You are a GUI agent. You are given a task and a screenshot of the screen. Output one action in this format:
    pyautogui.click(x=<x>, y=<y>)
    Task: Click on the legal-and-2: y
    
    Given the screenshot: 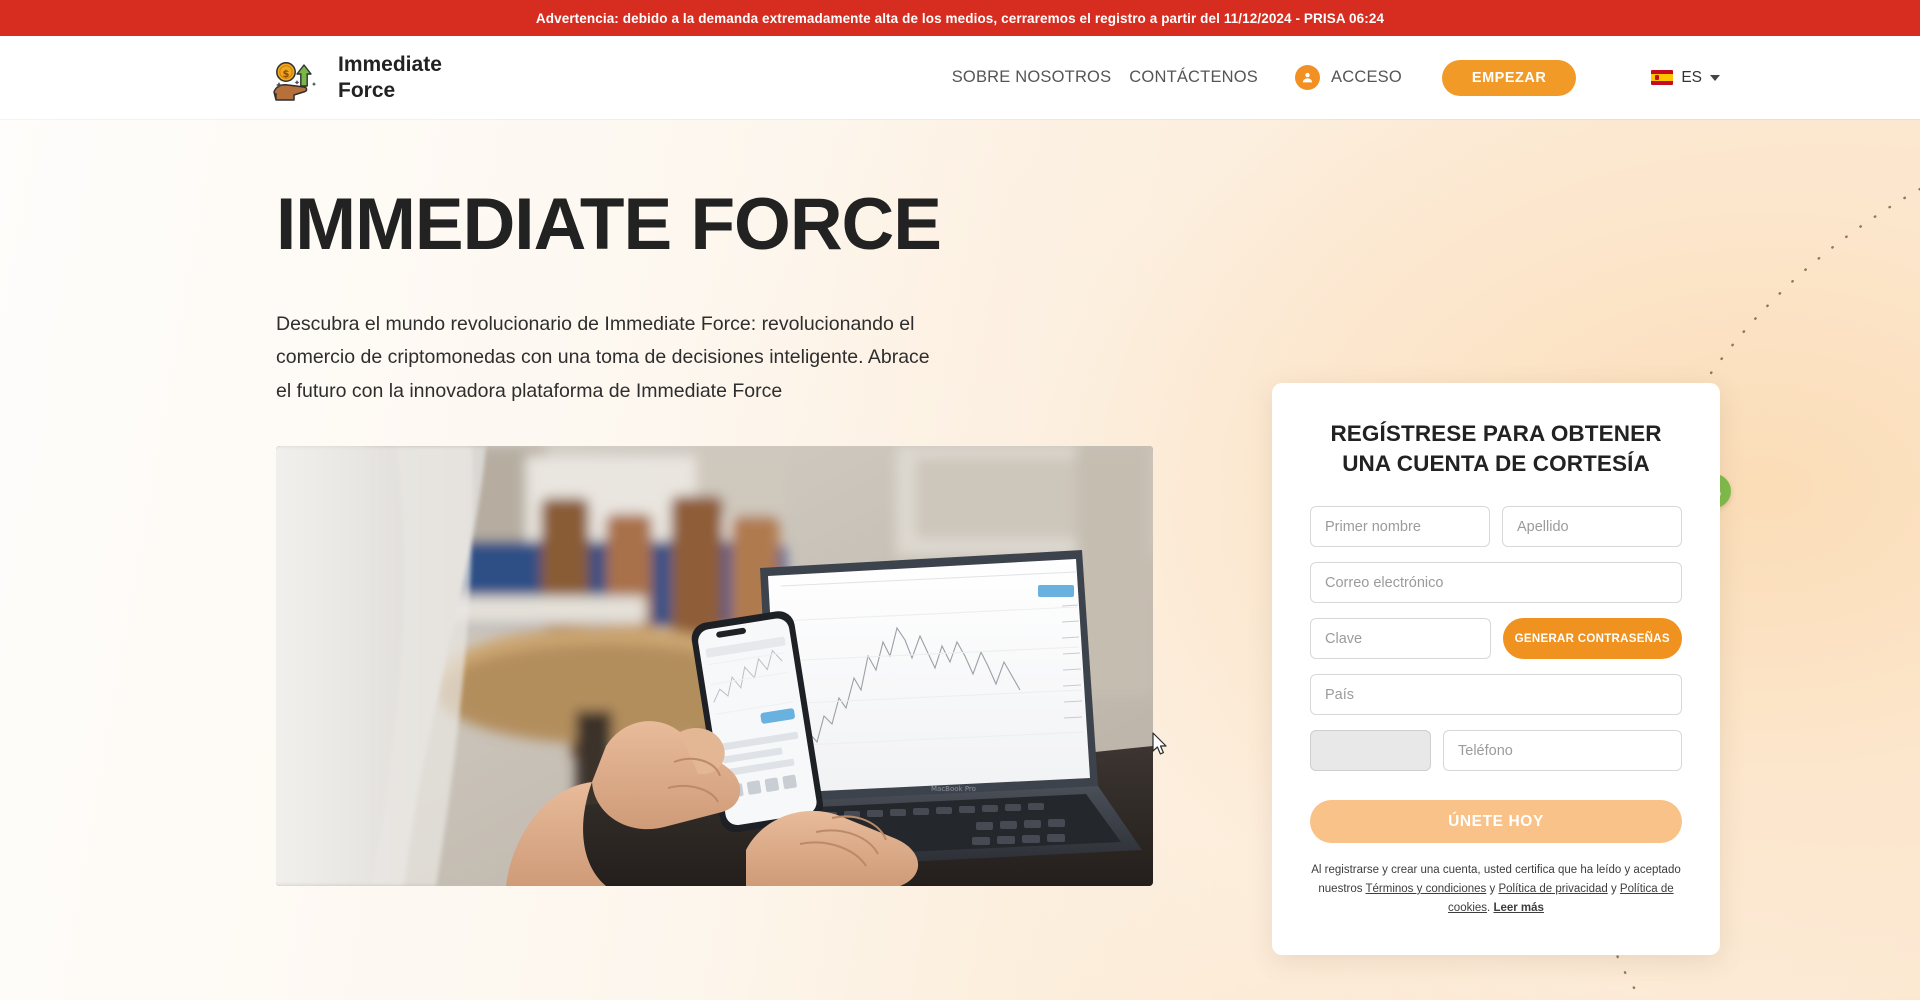 What is the action you would take?
    pyautogui.click(x=1613, y=888)
    